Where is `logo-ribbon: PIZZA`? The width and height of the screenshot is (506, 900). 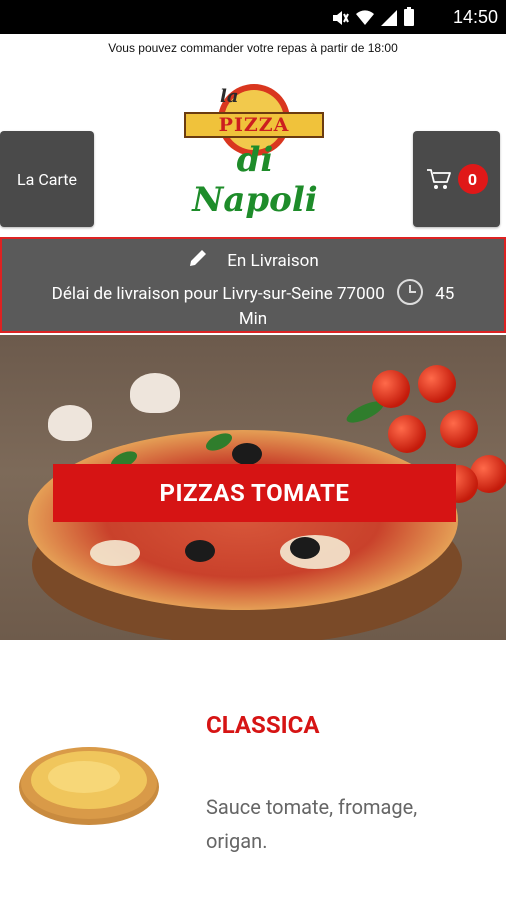 logo-ribbon: PIZZA is located at coordinates (254, 125).